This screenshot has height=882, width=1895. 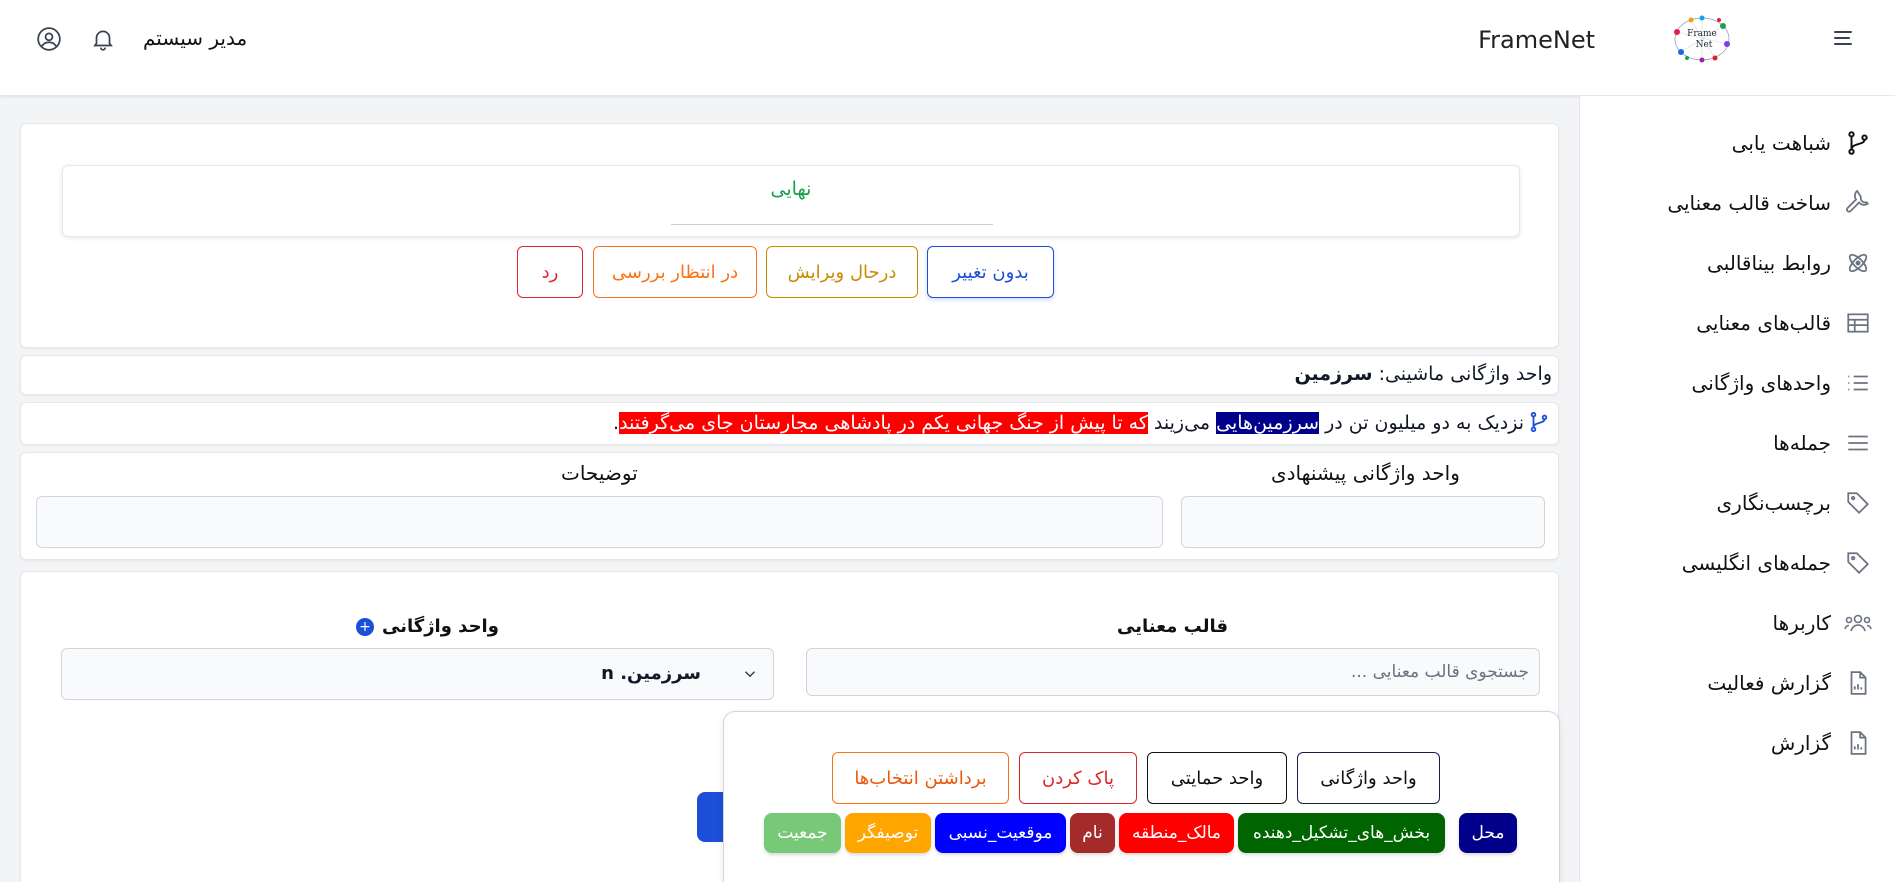 I want to click on sidebar-item-english-sentences: جمله‌های انگلیسی, so click(x=1777, y=563).